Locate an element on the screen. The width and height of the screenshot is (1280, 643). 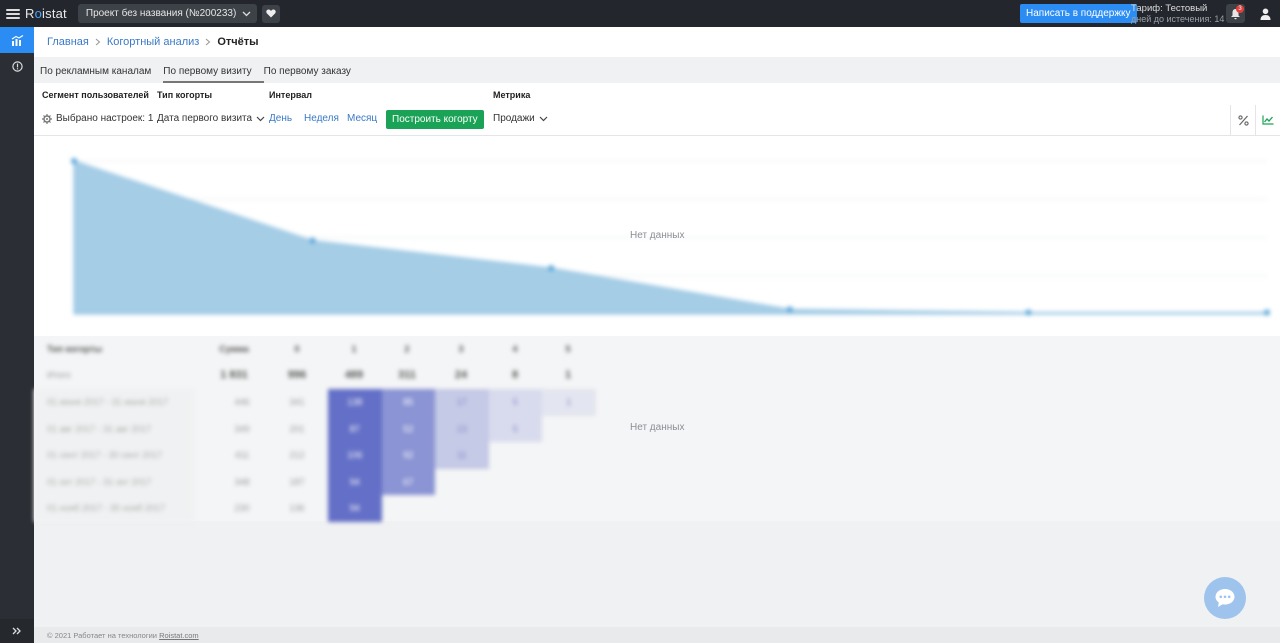
interval-week-button: Неделя is located at coordinates (321, 118).